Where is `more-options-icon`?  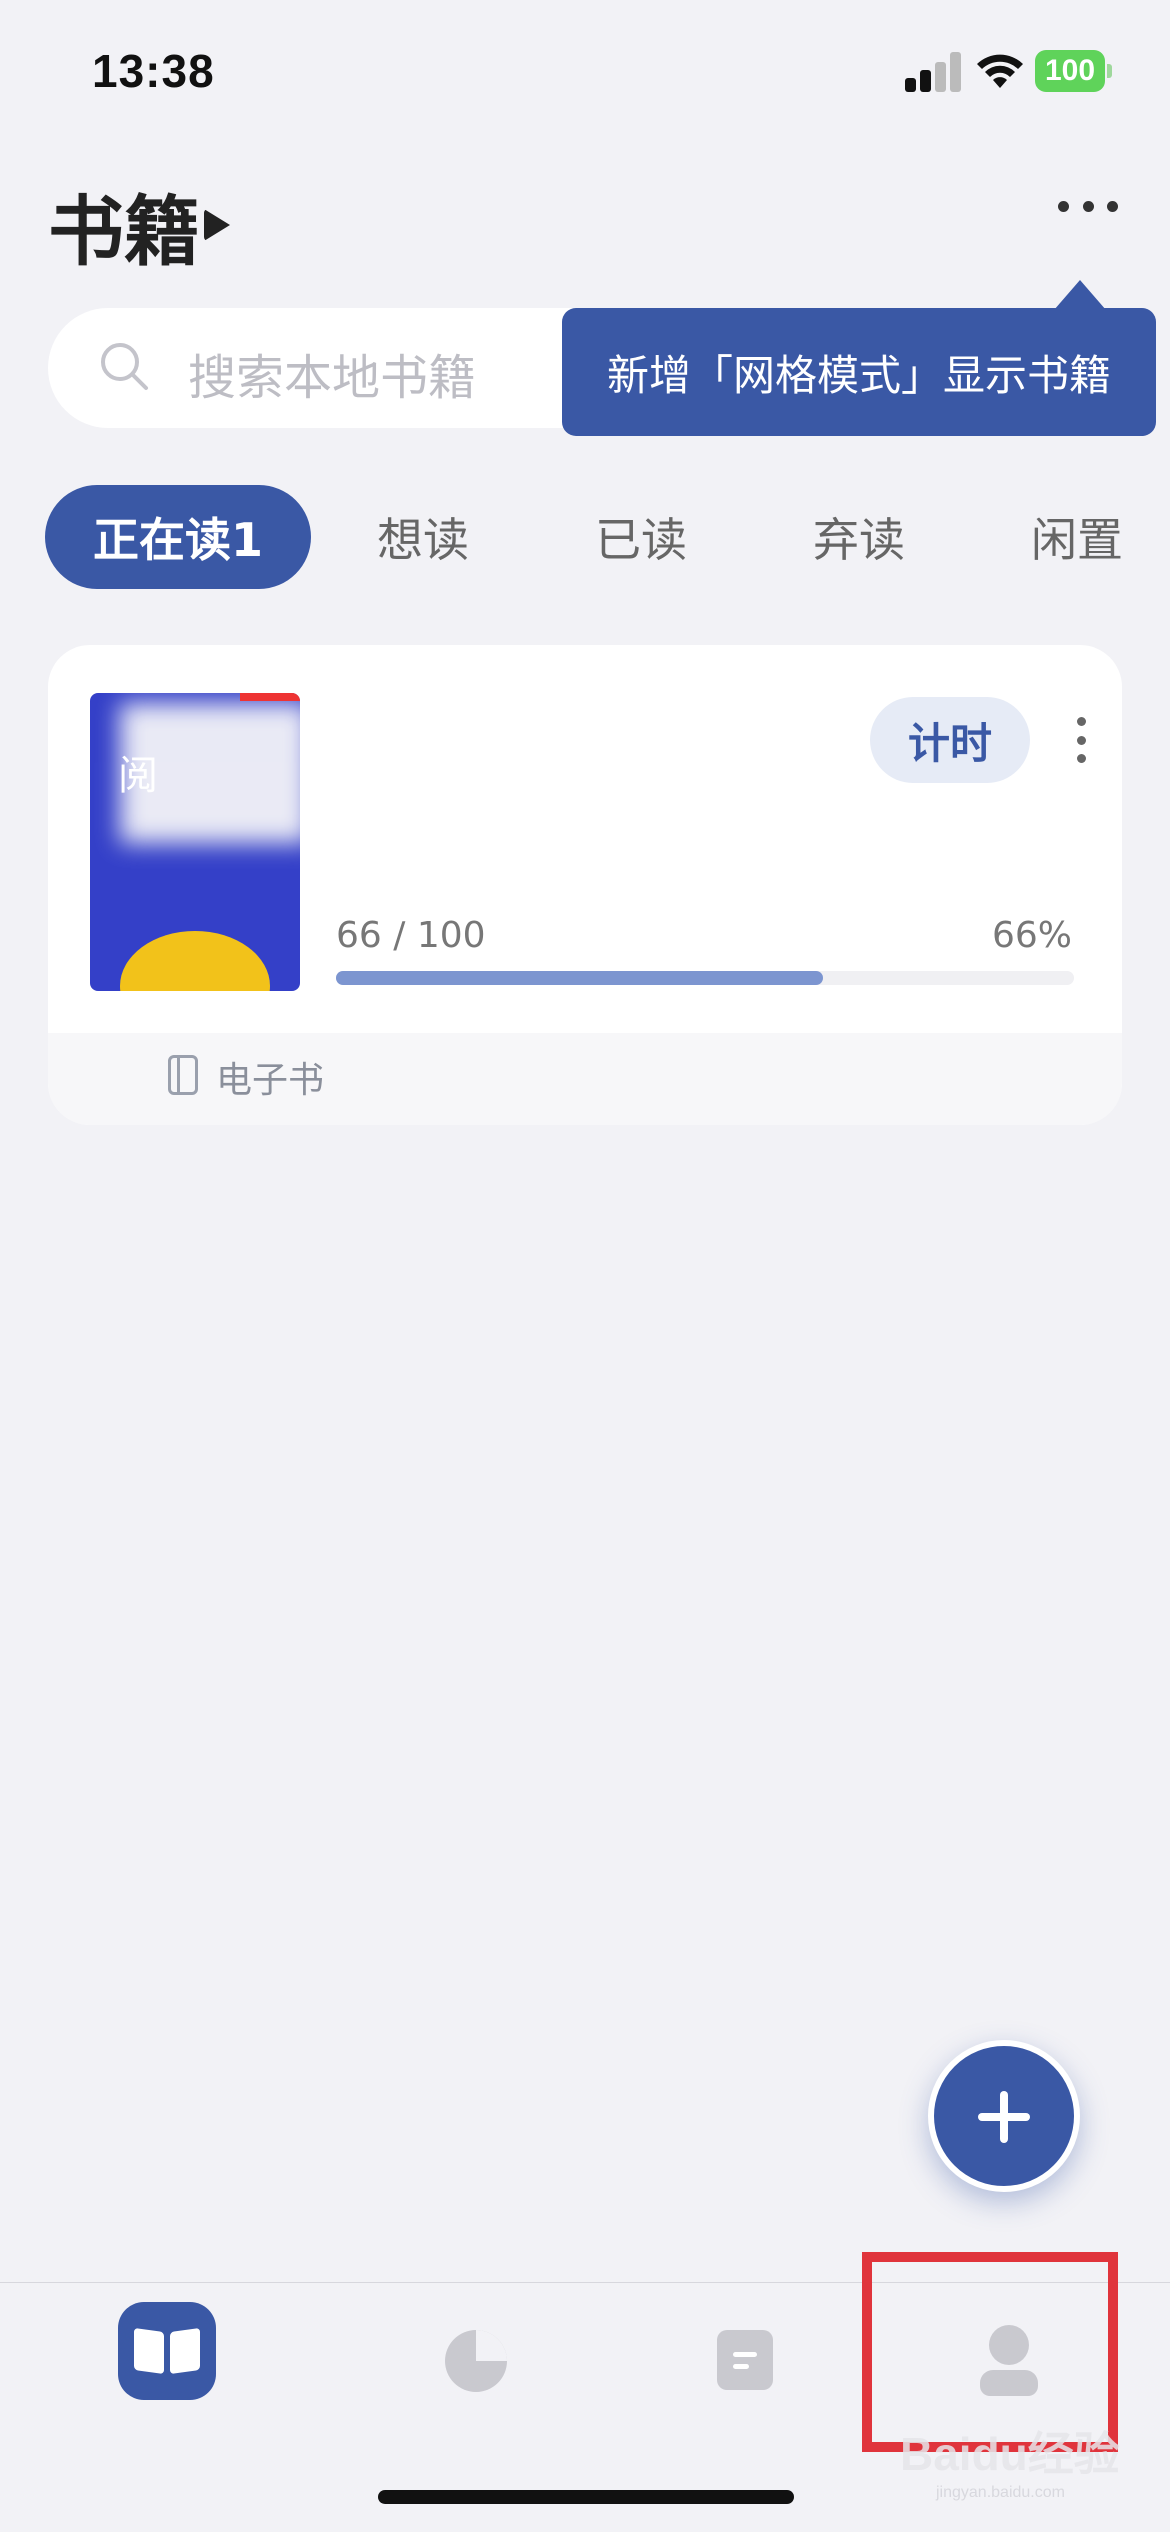
more-options-icon is located at coordinates (1088, 206).